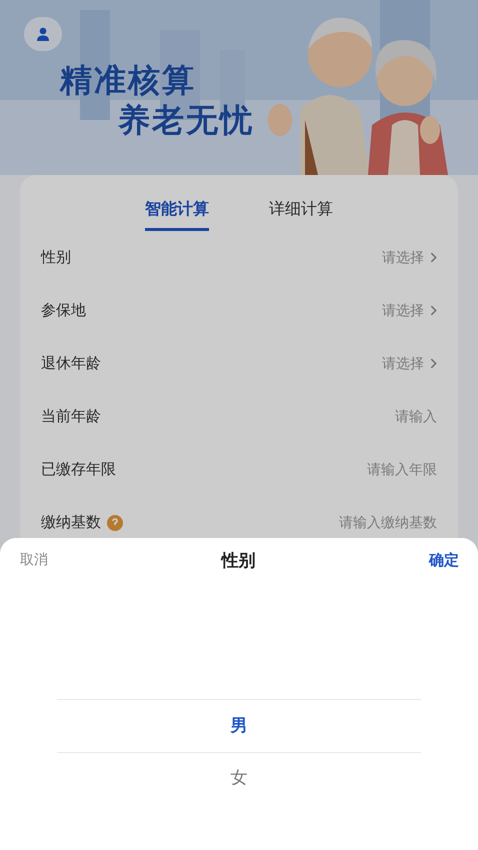 The width and height of the screenshot is (478, 850). What do you see at coordinates (78, 469) in the screenshot?
I see `field-label: 已缴存年限` at bounding box center [78, 469].